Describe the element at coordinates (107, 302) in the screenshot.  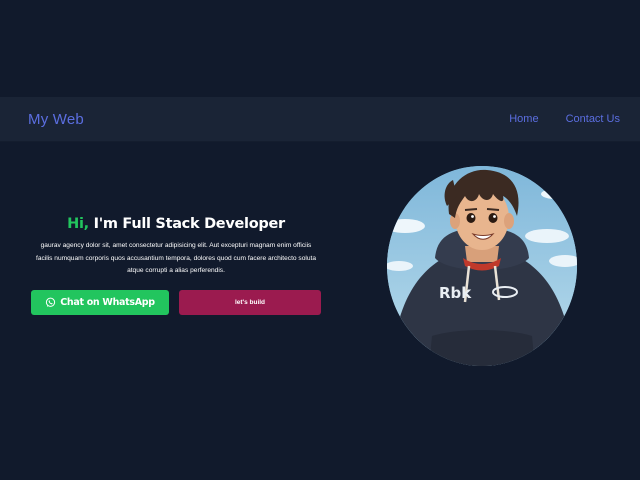
I see `whatsapp-button-label: Chat on WhatsApp` at that location.